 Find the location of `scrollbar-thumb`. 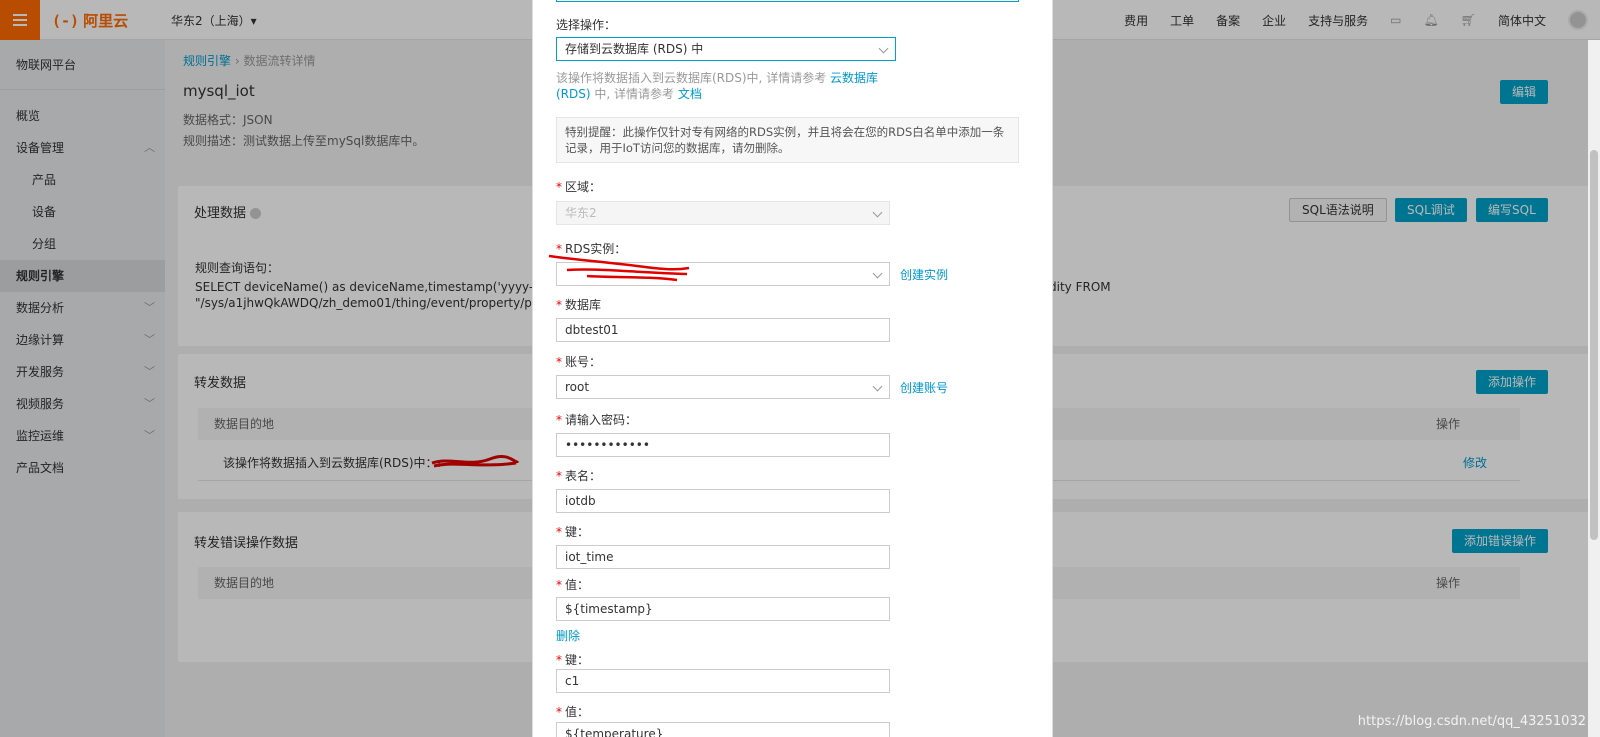

scrollbar-thumb is located at coordinates (1594, 345).